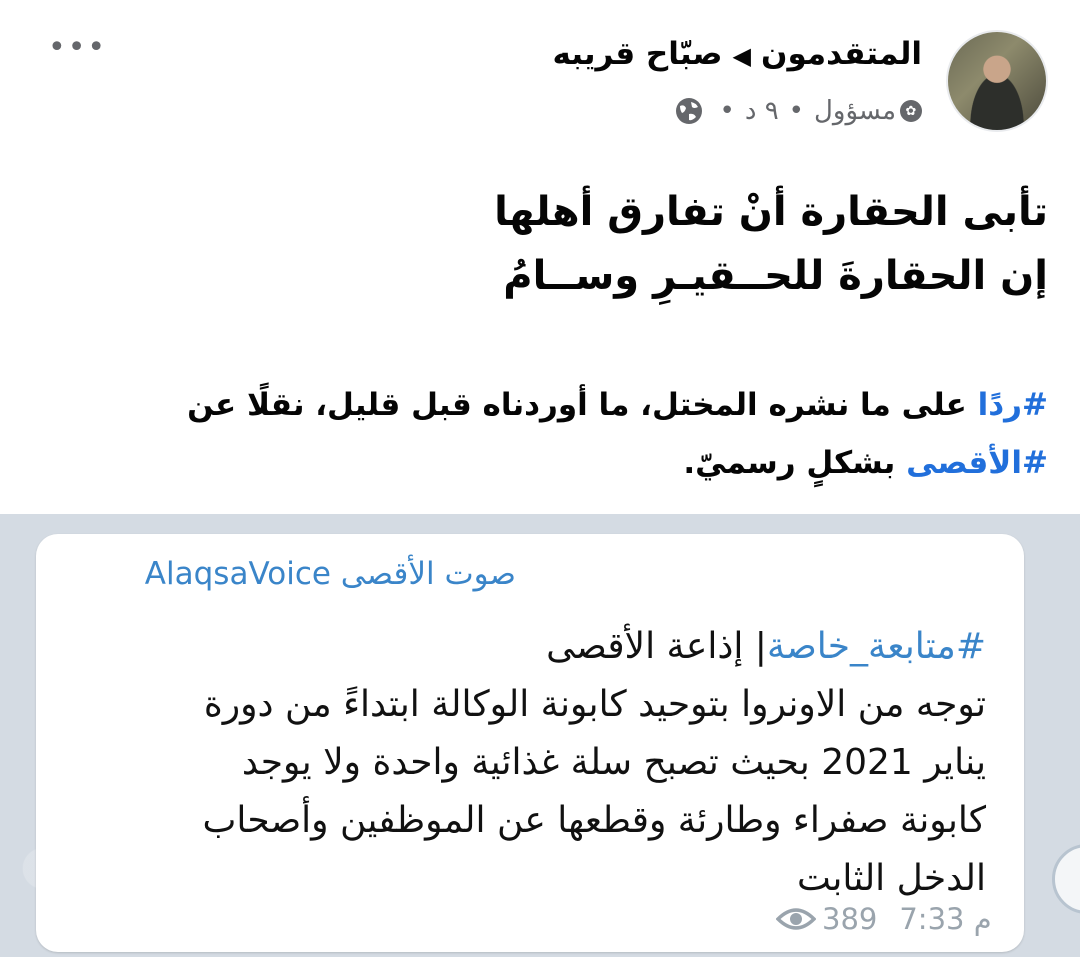 The image size is (1080, 957). What do you see at coordinates (850, 919) in the screenshot?
I see `view-count: 389` at bounding box center [850, 919].